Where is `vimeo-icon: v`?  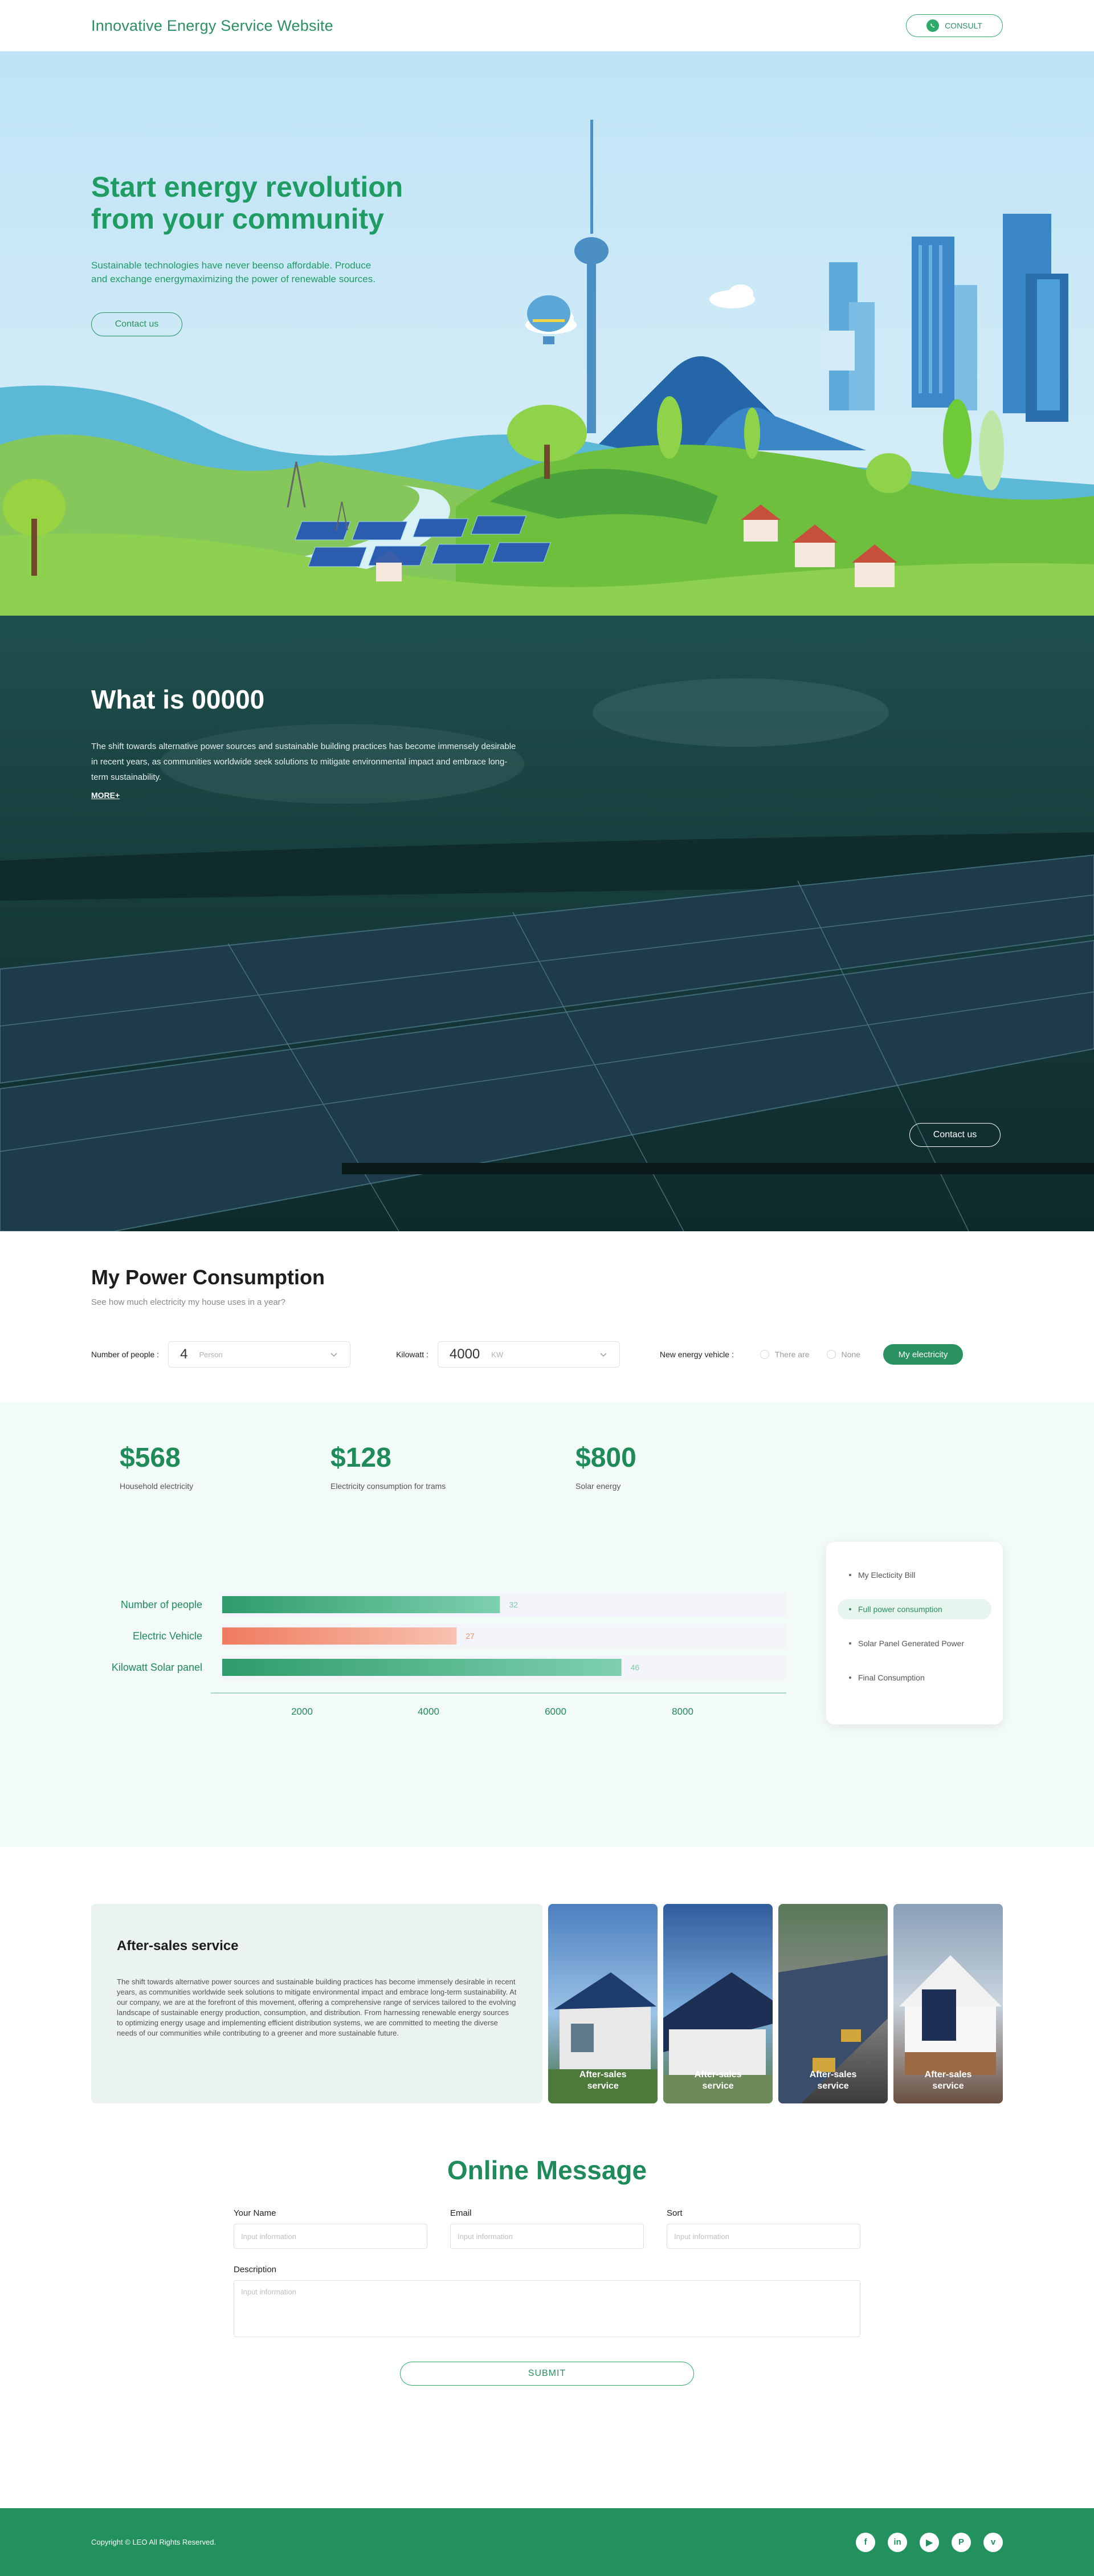 vimeo-icon: v is located at coordinates (993, 2542).